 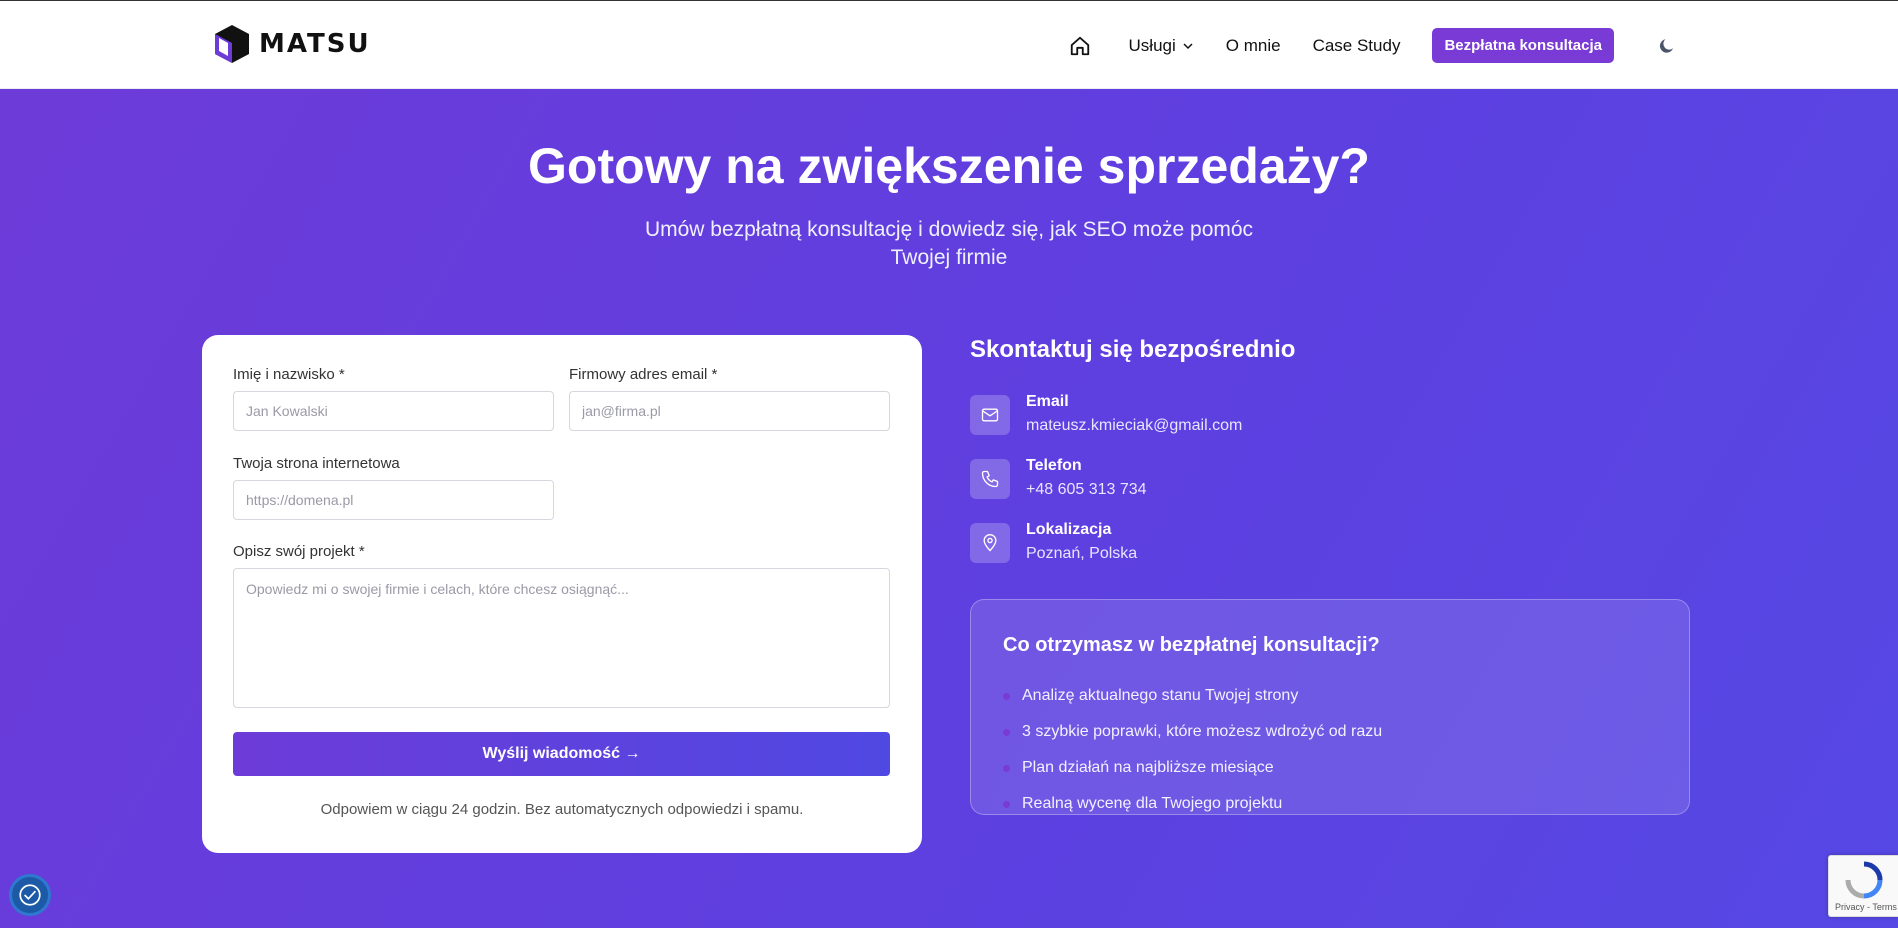 What do you see at coordinates (1357, 46) in the screenshot?
I see `nav-case-study: Case Study` at bounding box center [1357, 46].